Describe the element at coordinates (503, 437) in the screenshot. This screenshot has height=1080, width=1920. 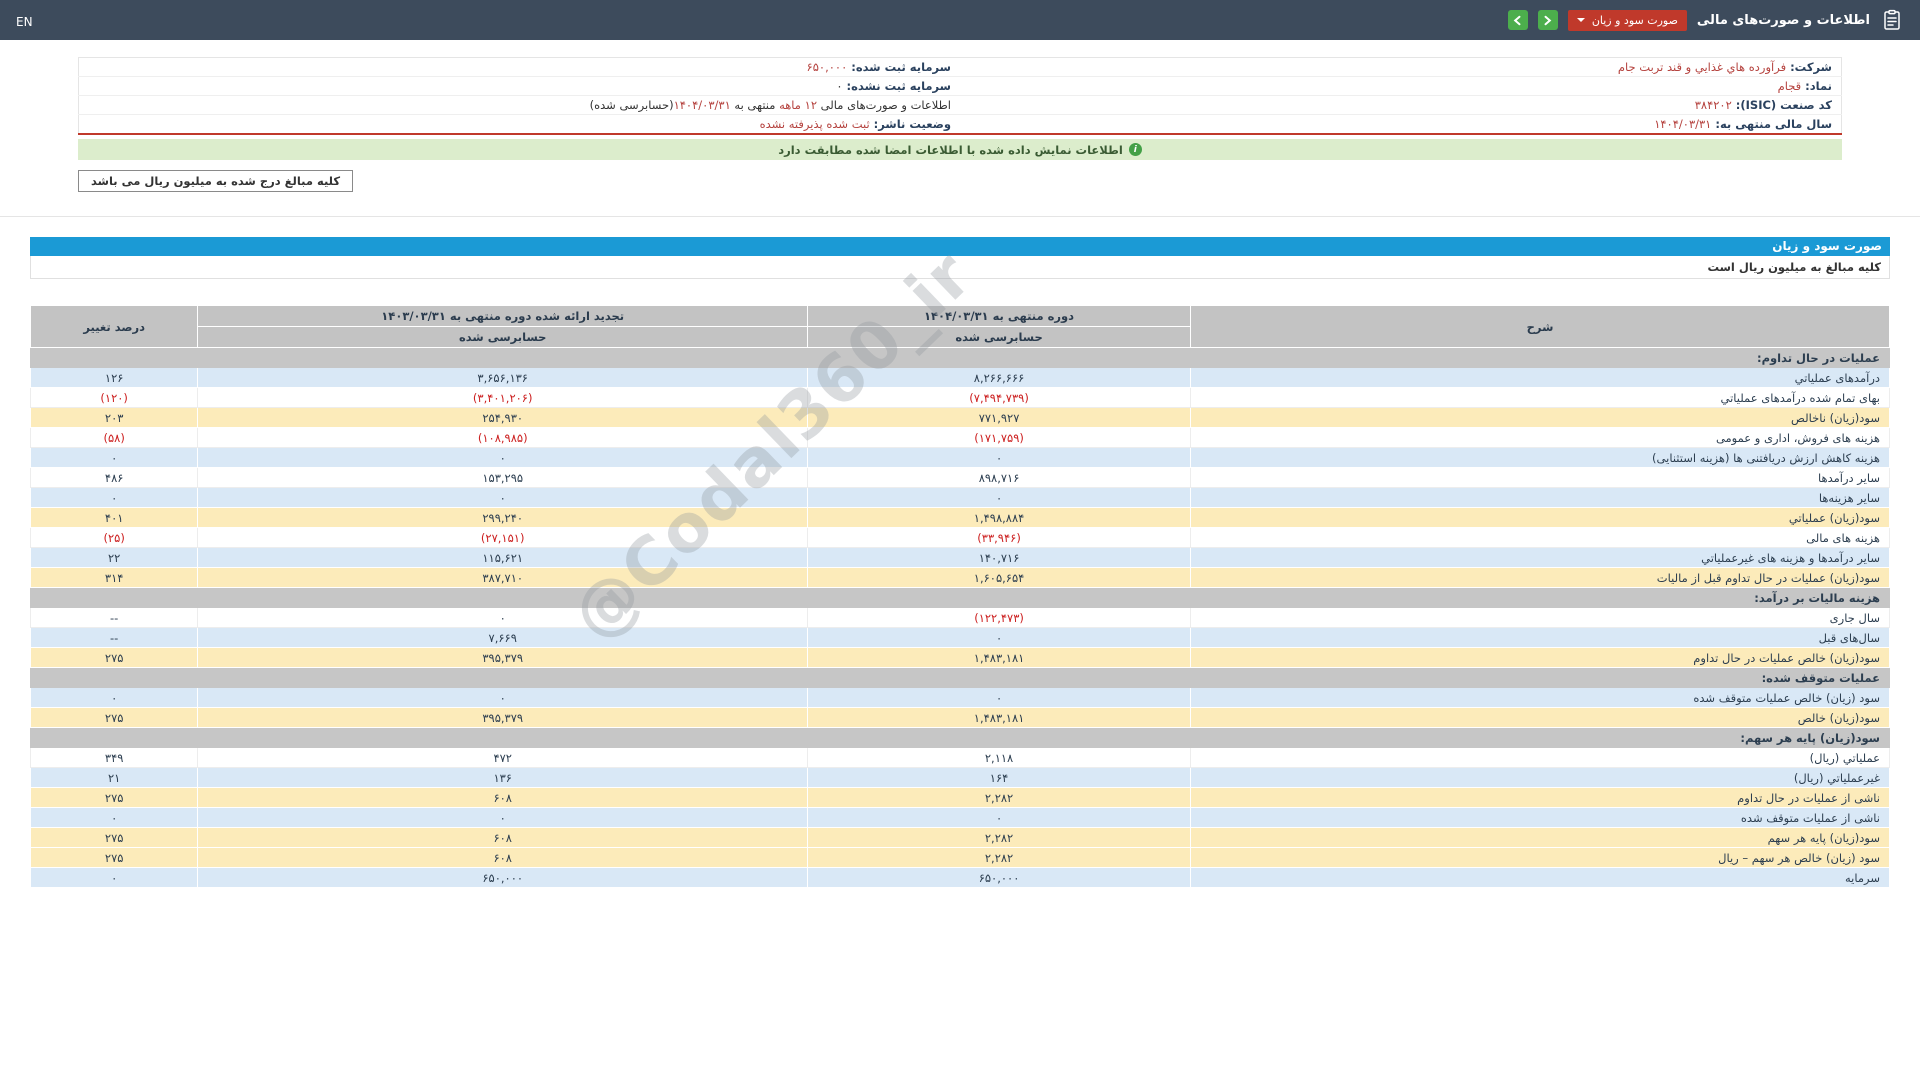
I see `value-prior-period: (۱۰۸,۹۸۵)` at that location.